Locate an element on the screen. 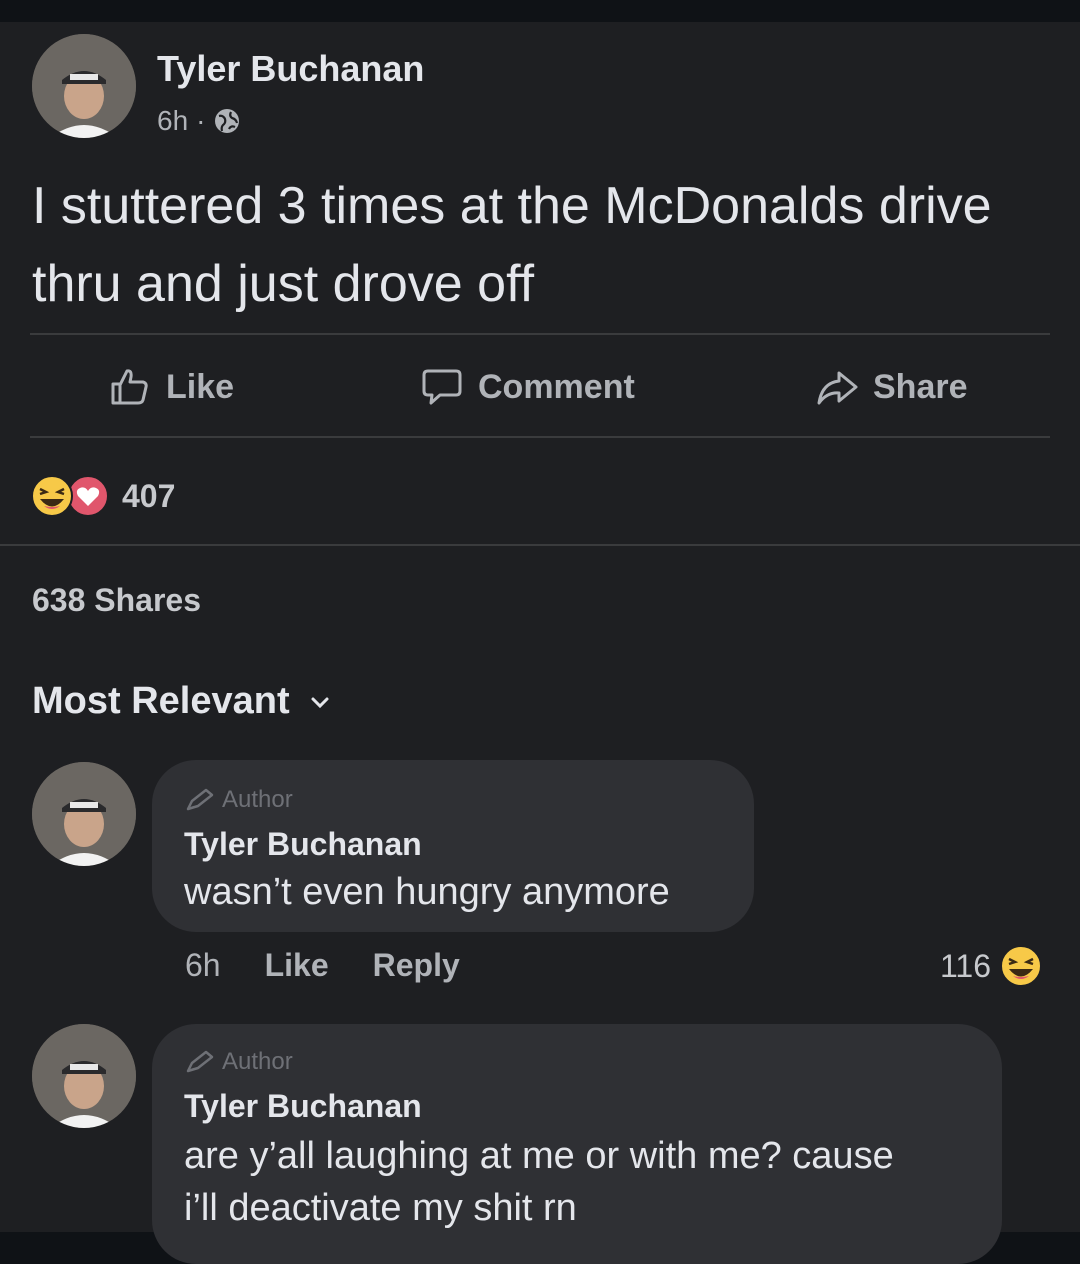 The height and width of the screenshot is (1264, 1080). comment-button: Comment is located at coordinates (527, 387).